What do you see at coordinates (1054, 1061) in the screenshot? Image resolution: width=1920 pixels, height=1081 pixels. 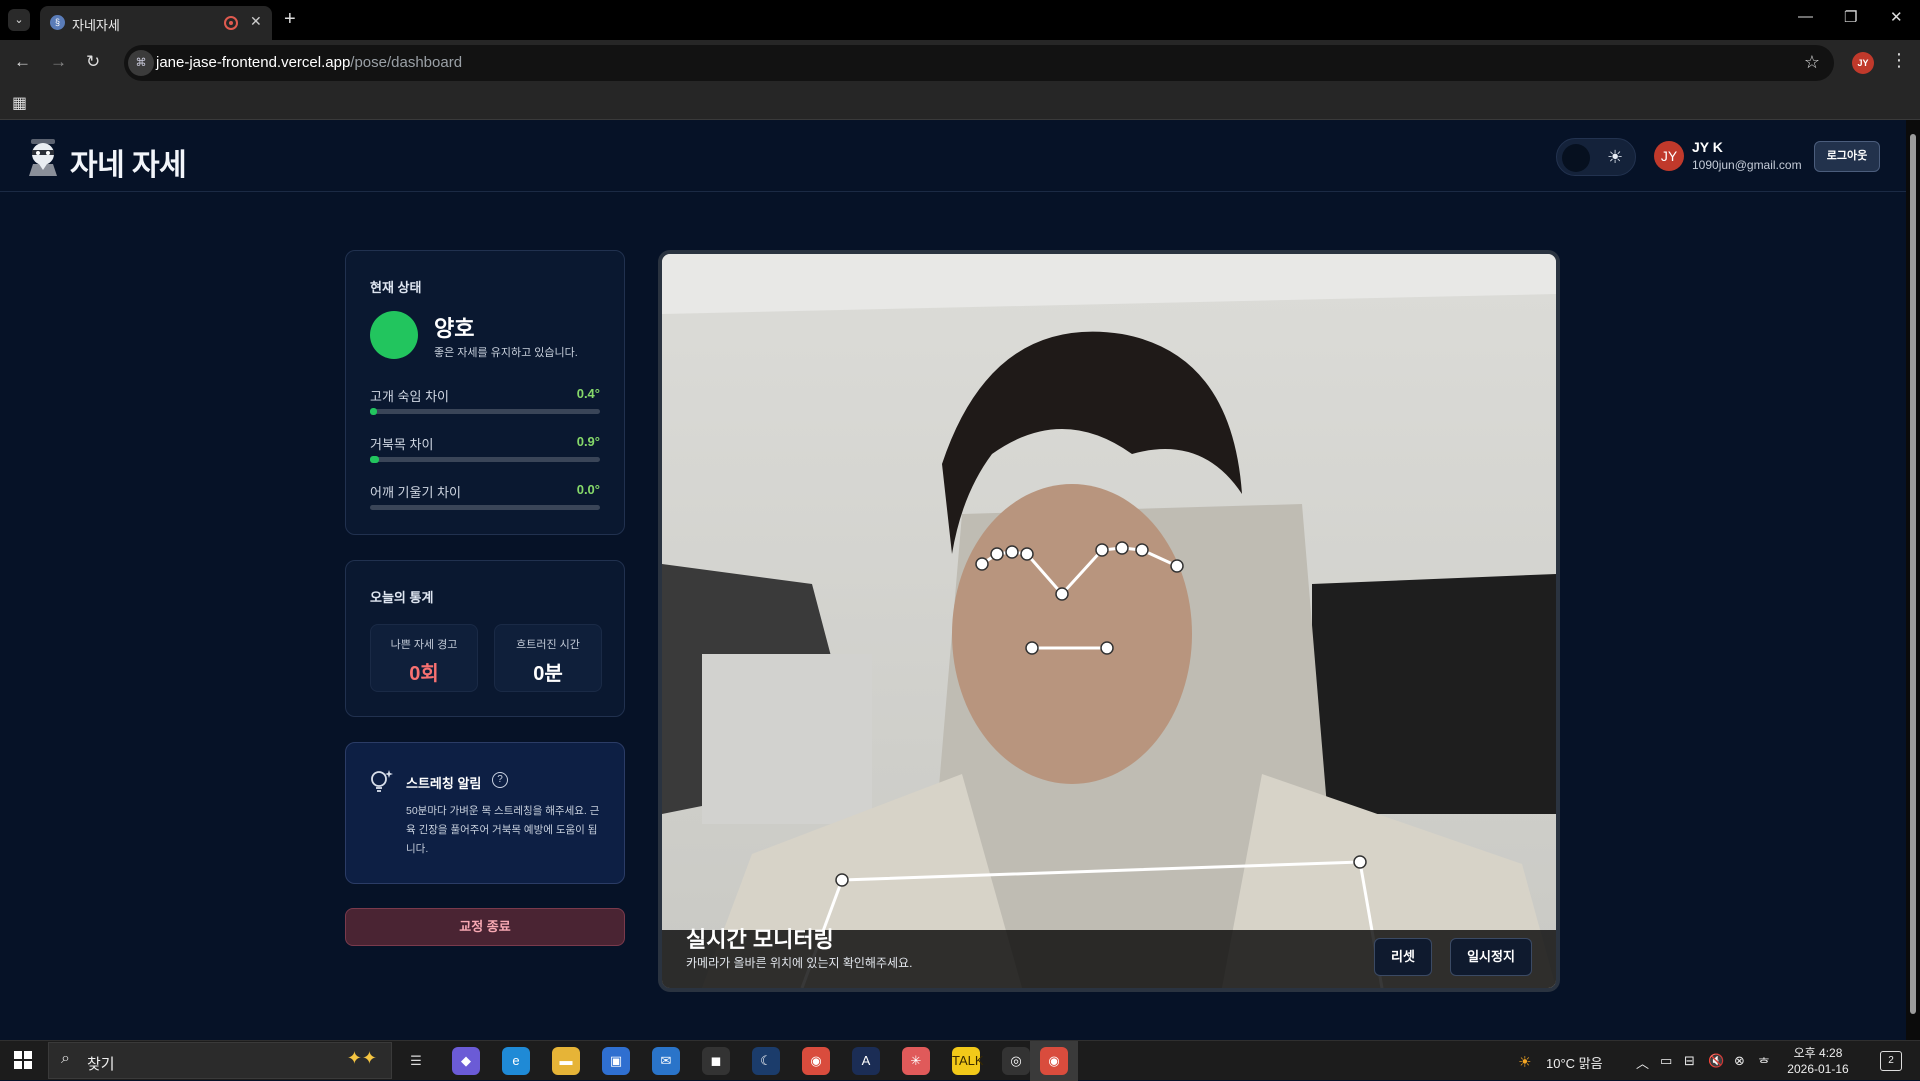 I see `chrome-active-icon: ◉` at bounding box center [1054, 1061].